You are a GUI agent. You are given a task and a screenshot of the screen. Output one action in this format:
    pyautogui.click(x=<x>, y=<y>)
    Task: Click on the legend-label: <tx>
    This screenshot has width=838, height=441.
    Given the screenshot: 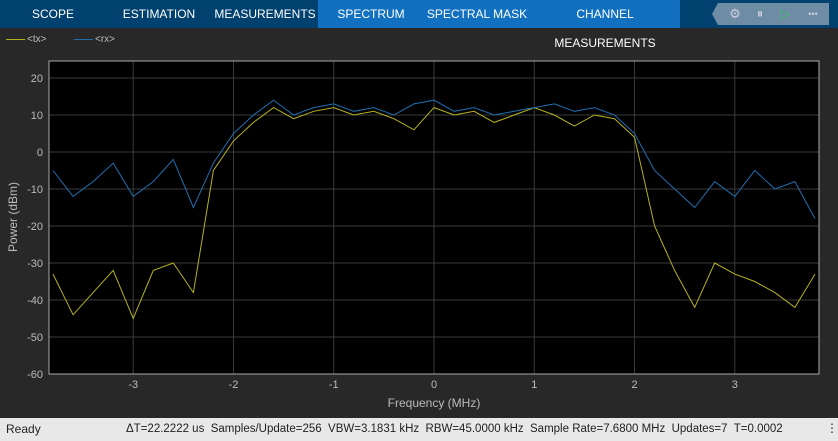 What is the action you would take?
    pyautogui.click(x=37, y=39)
    